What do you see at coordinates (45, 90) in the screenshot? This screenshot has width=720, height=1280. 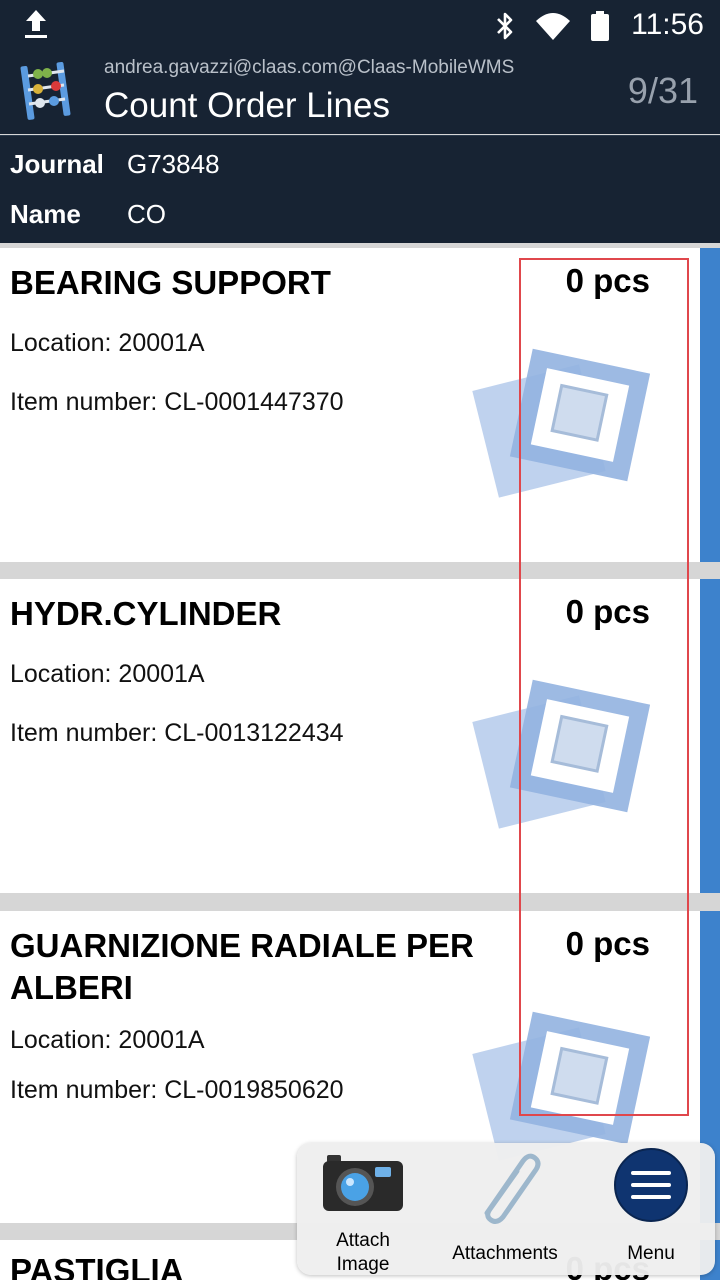 I see `abacus-icon` at bounding box center [45, 90].